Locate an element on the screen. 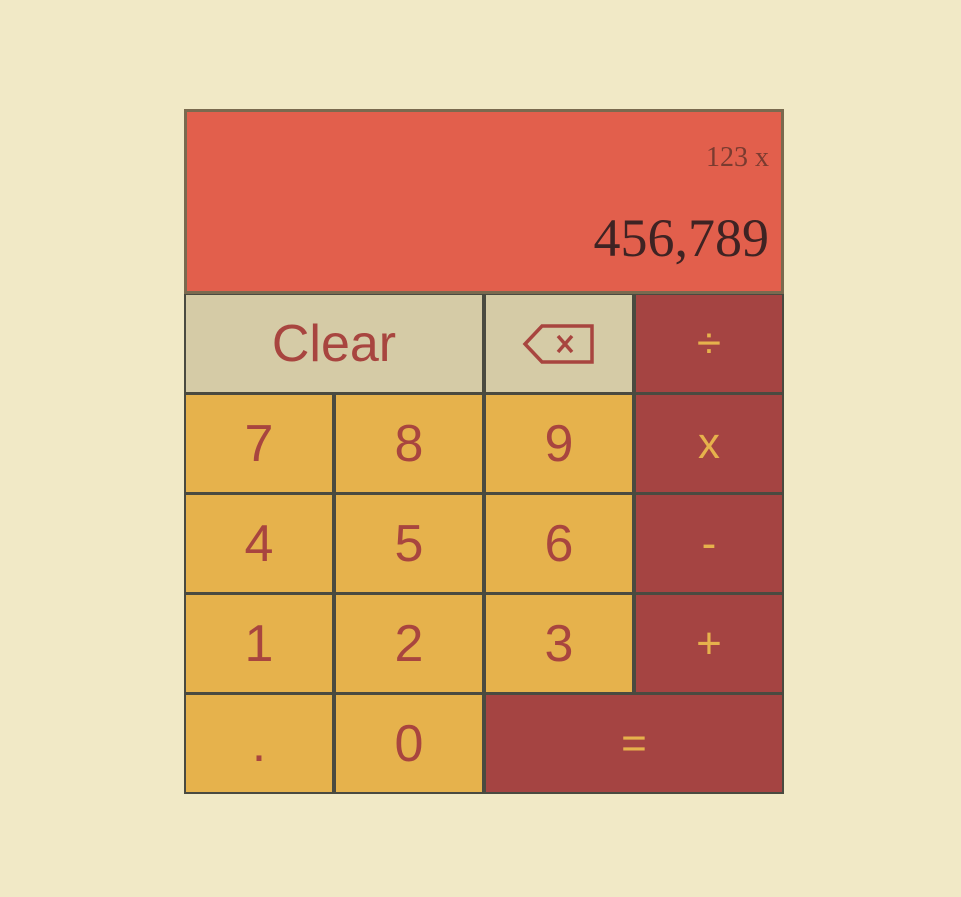  digit-2-button: 2 is located at coordinates (409, 643).